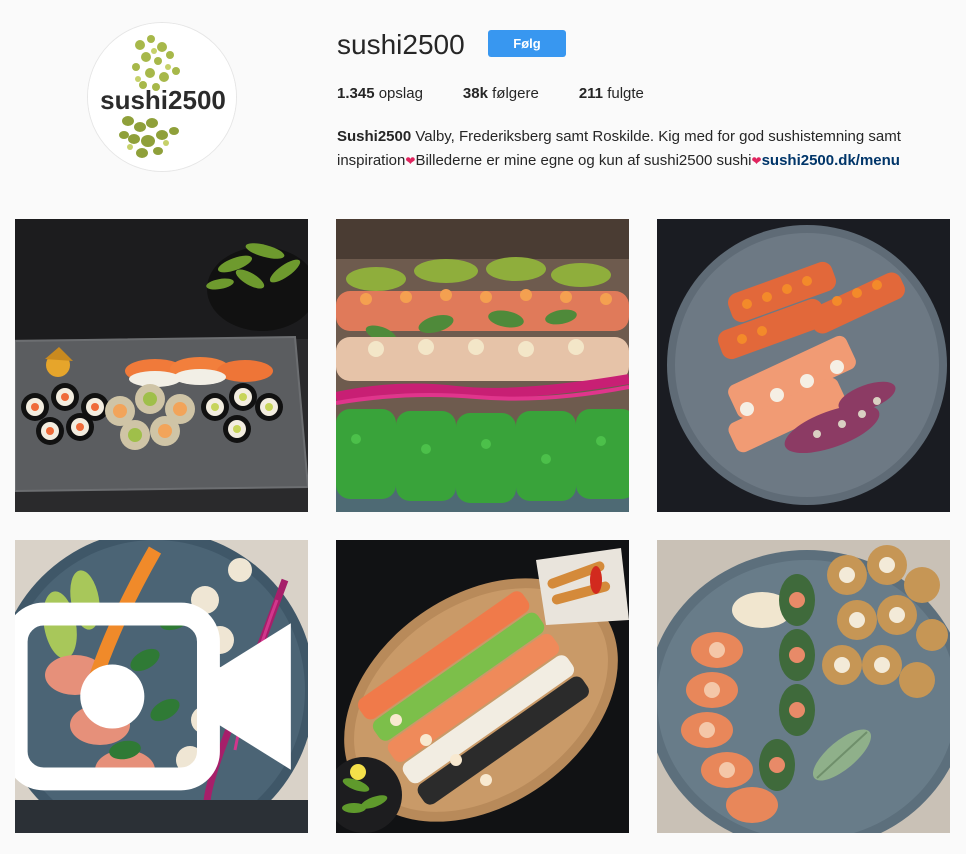 Image resolution: width=966 pixels, height=854 pixels. Describe the element at coordinates (400, 93) in the screenshot. I see `posts-label: opslag` at that location.